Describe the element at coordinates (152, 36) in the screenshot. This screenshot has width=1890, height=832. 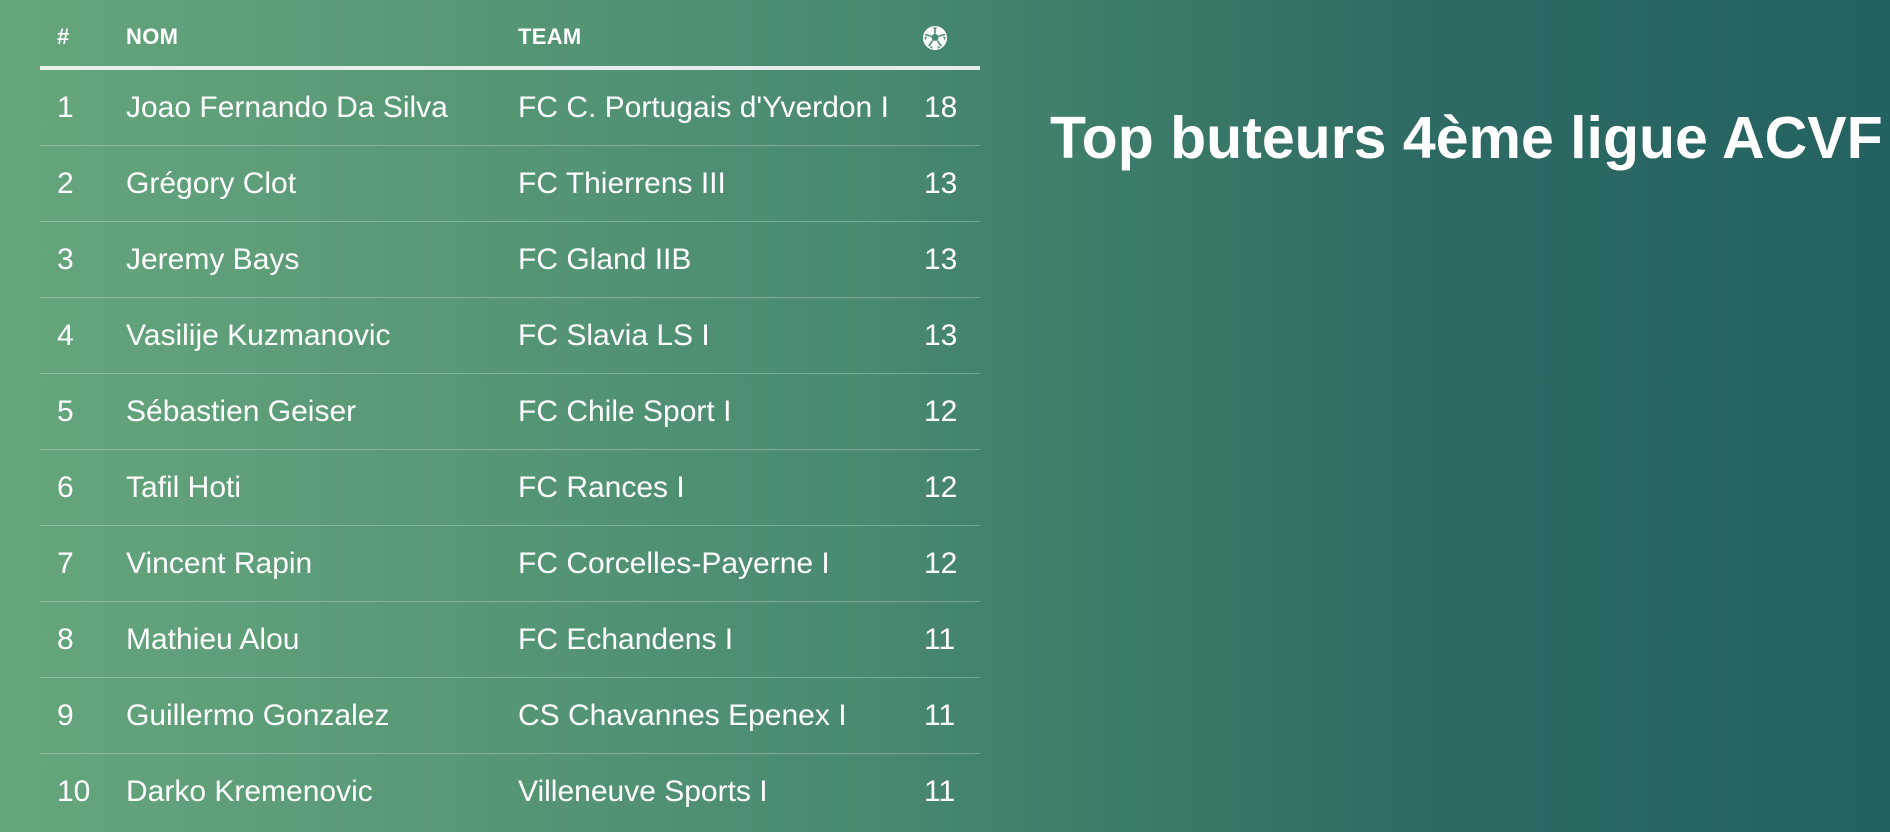
I see `header-name: NOM` at that location.